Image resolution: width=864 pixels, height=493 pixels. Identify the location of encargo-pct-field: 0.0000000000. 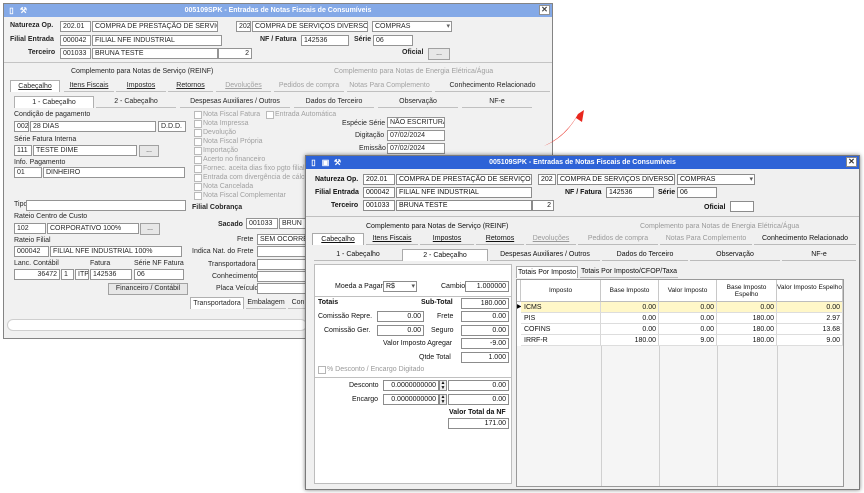
(411, 399).